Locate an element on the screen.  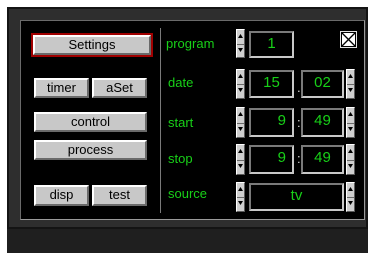
source-field: tv is located at coordinates (296, 197).